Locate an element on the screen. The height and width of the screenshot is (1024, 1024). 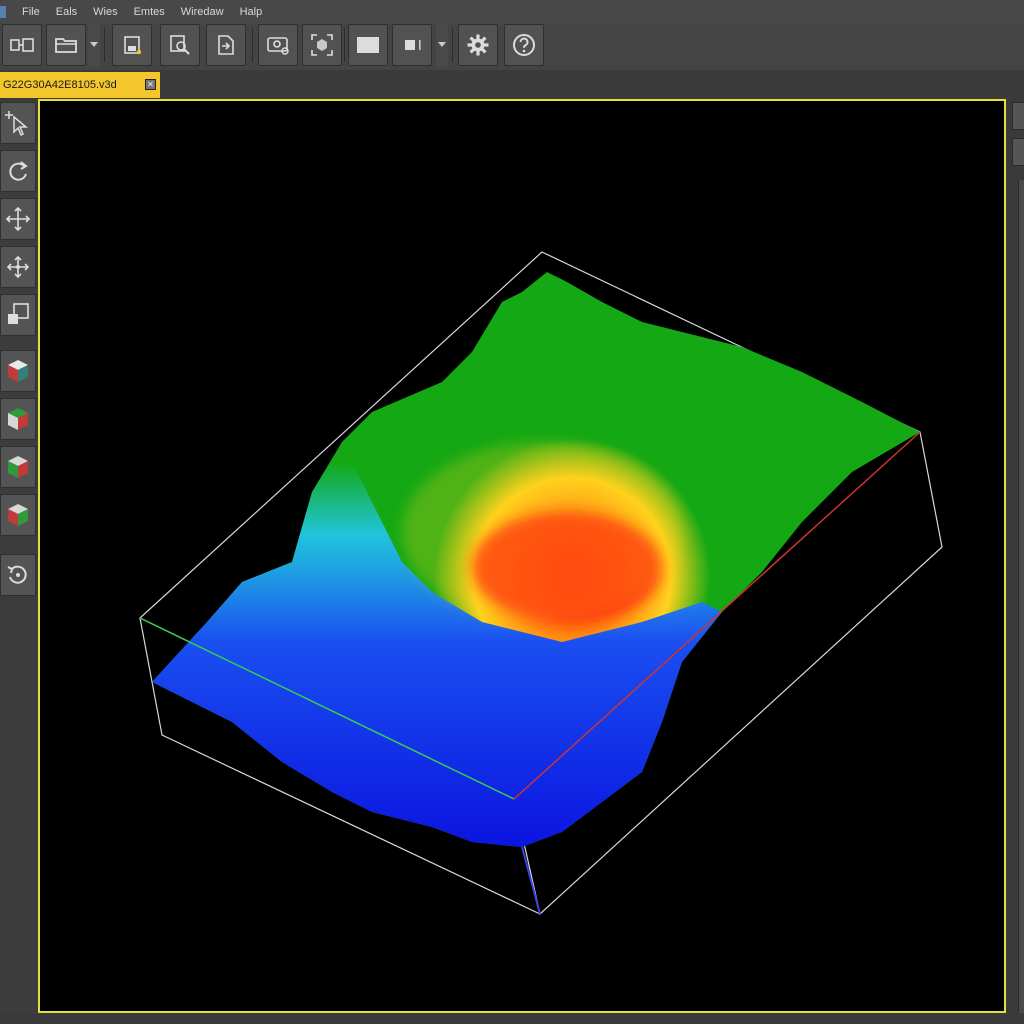
fit-view-button is located at coordinates (322, 45).